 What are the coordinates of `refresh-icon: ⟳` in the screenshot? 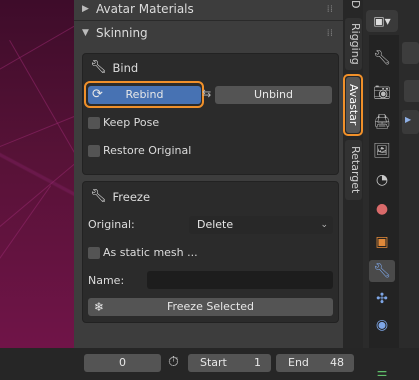 It's located at (97, 94).